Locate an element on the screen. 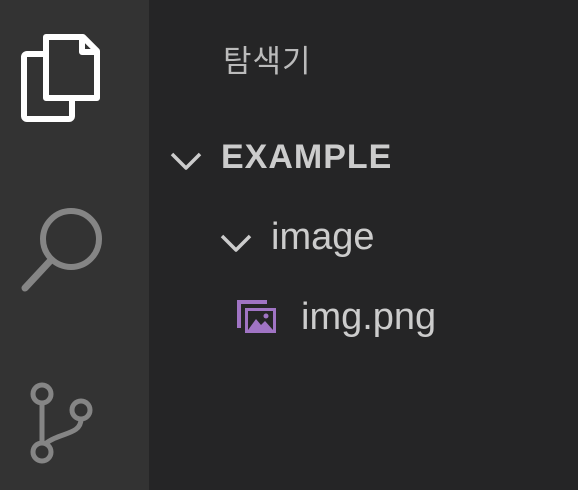 The height and width of the screenshot is (490, 578). search-icon is located at coordinates (61, 250).